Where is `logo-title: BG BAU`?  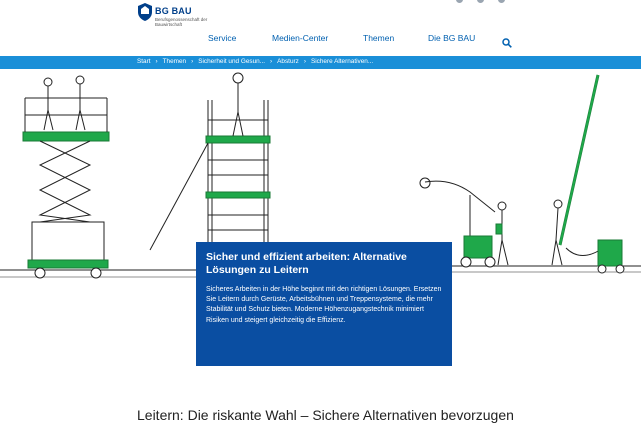 logo-title: BG BAU is located at coordinates (173, 11).